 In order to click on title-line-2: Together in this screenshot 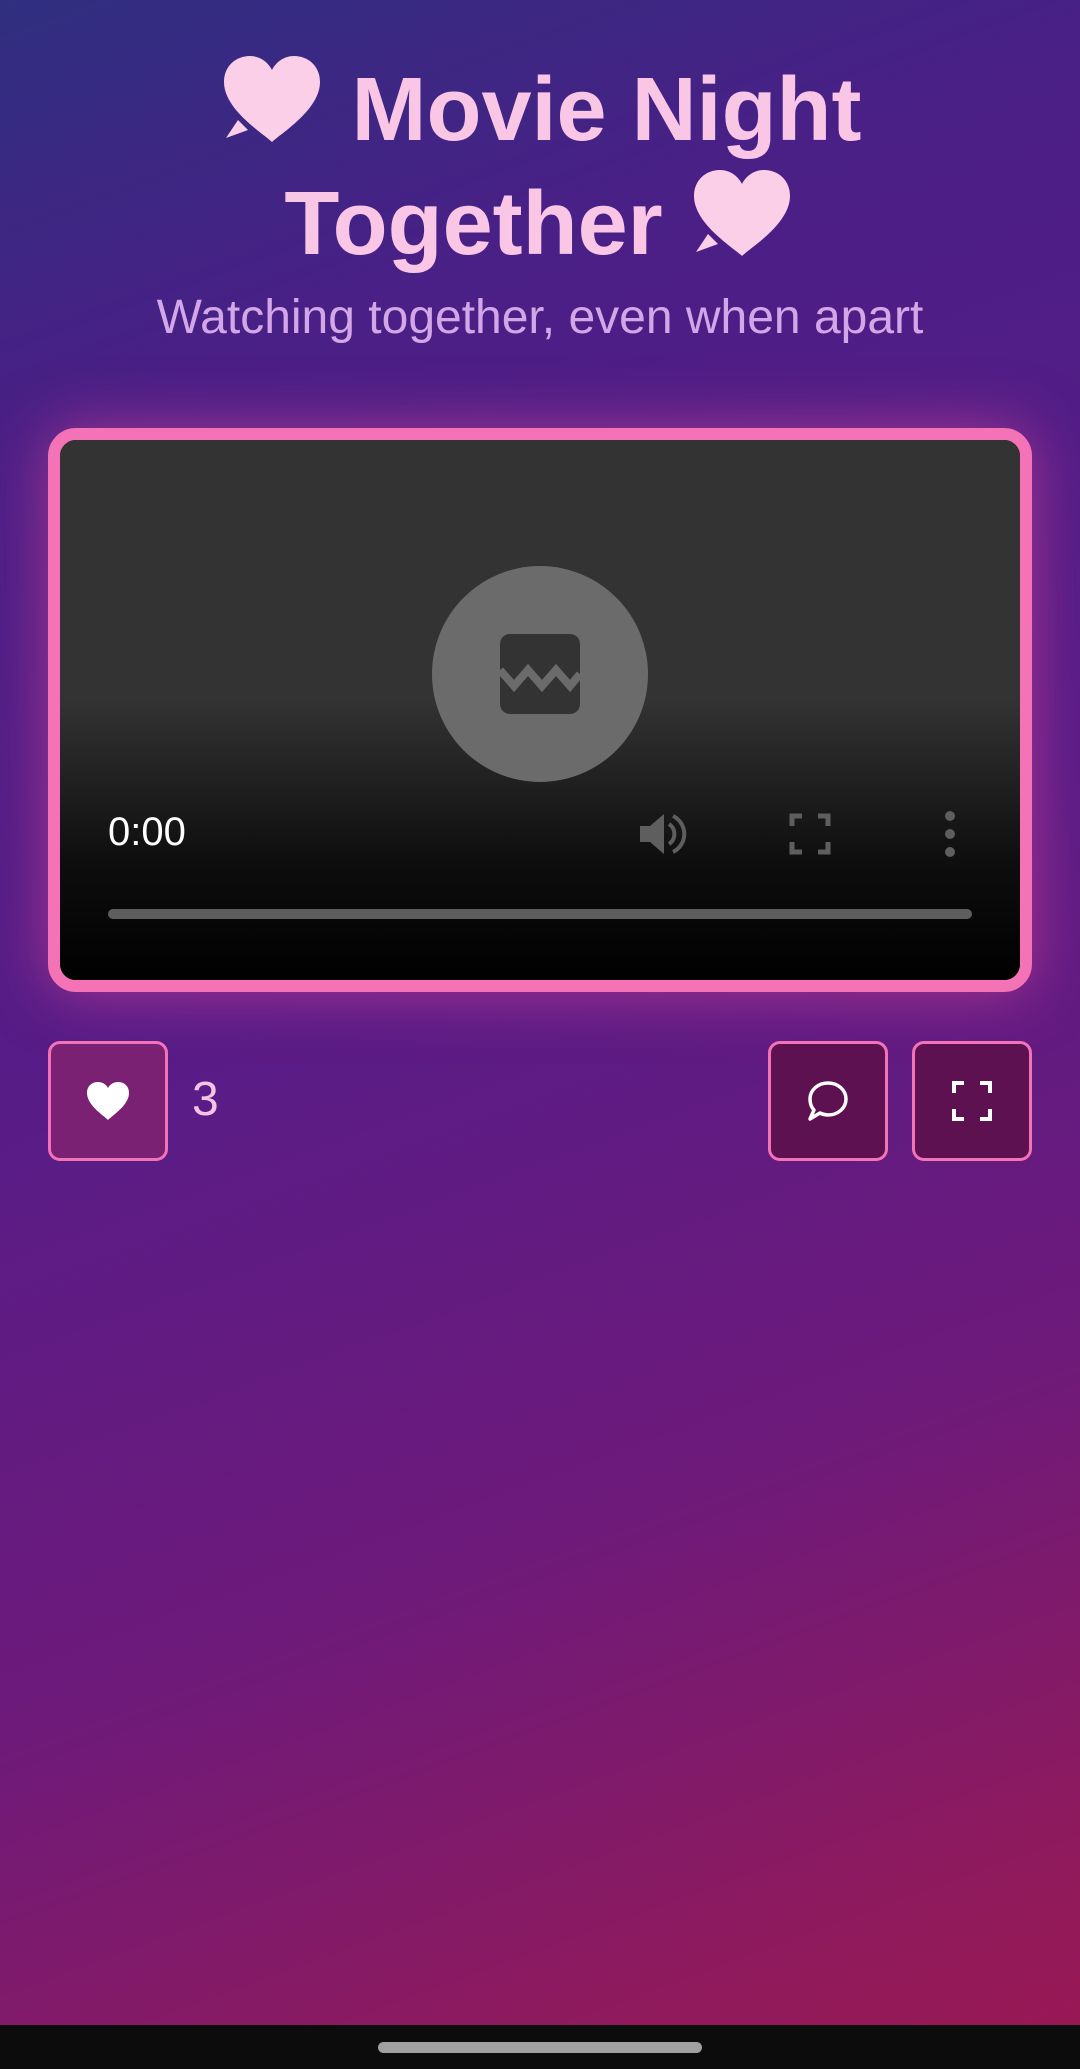, I will do `click(473, 224)`.